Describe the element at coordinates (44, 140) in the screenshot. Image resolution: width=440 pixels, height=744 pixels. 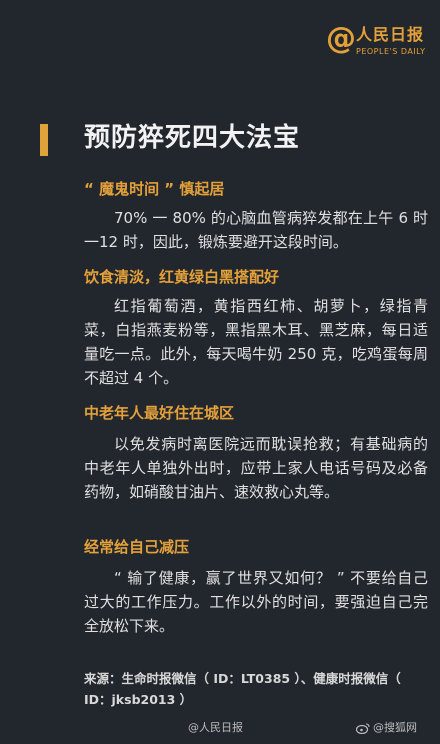
I see `title-accent-bar` at that location.